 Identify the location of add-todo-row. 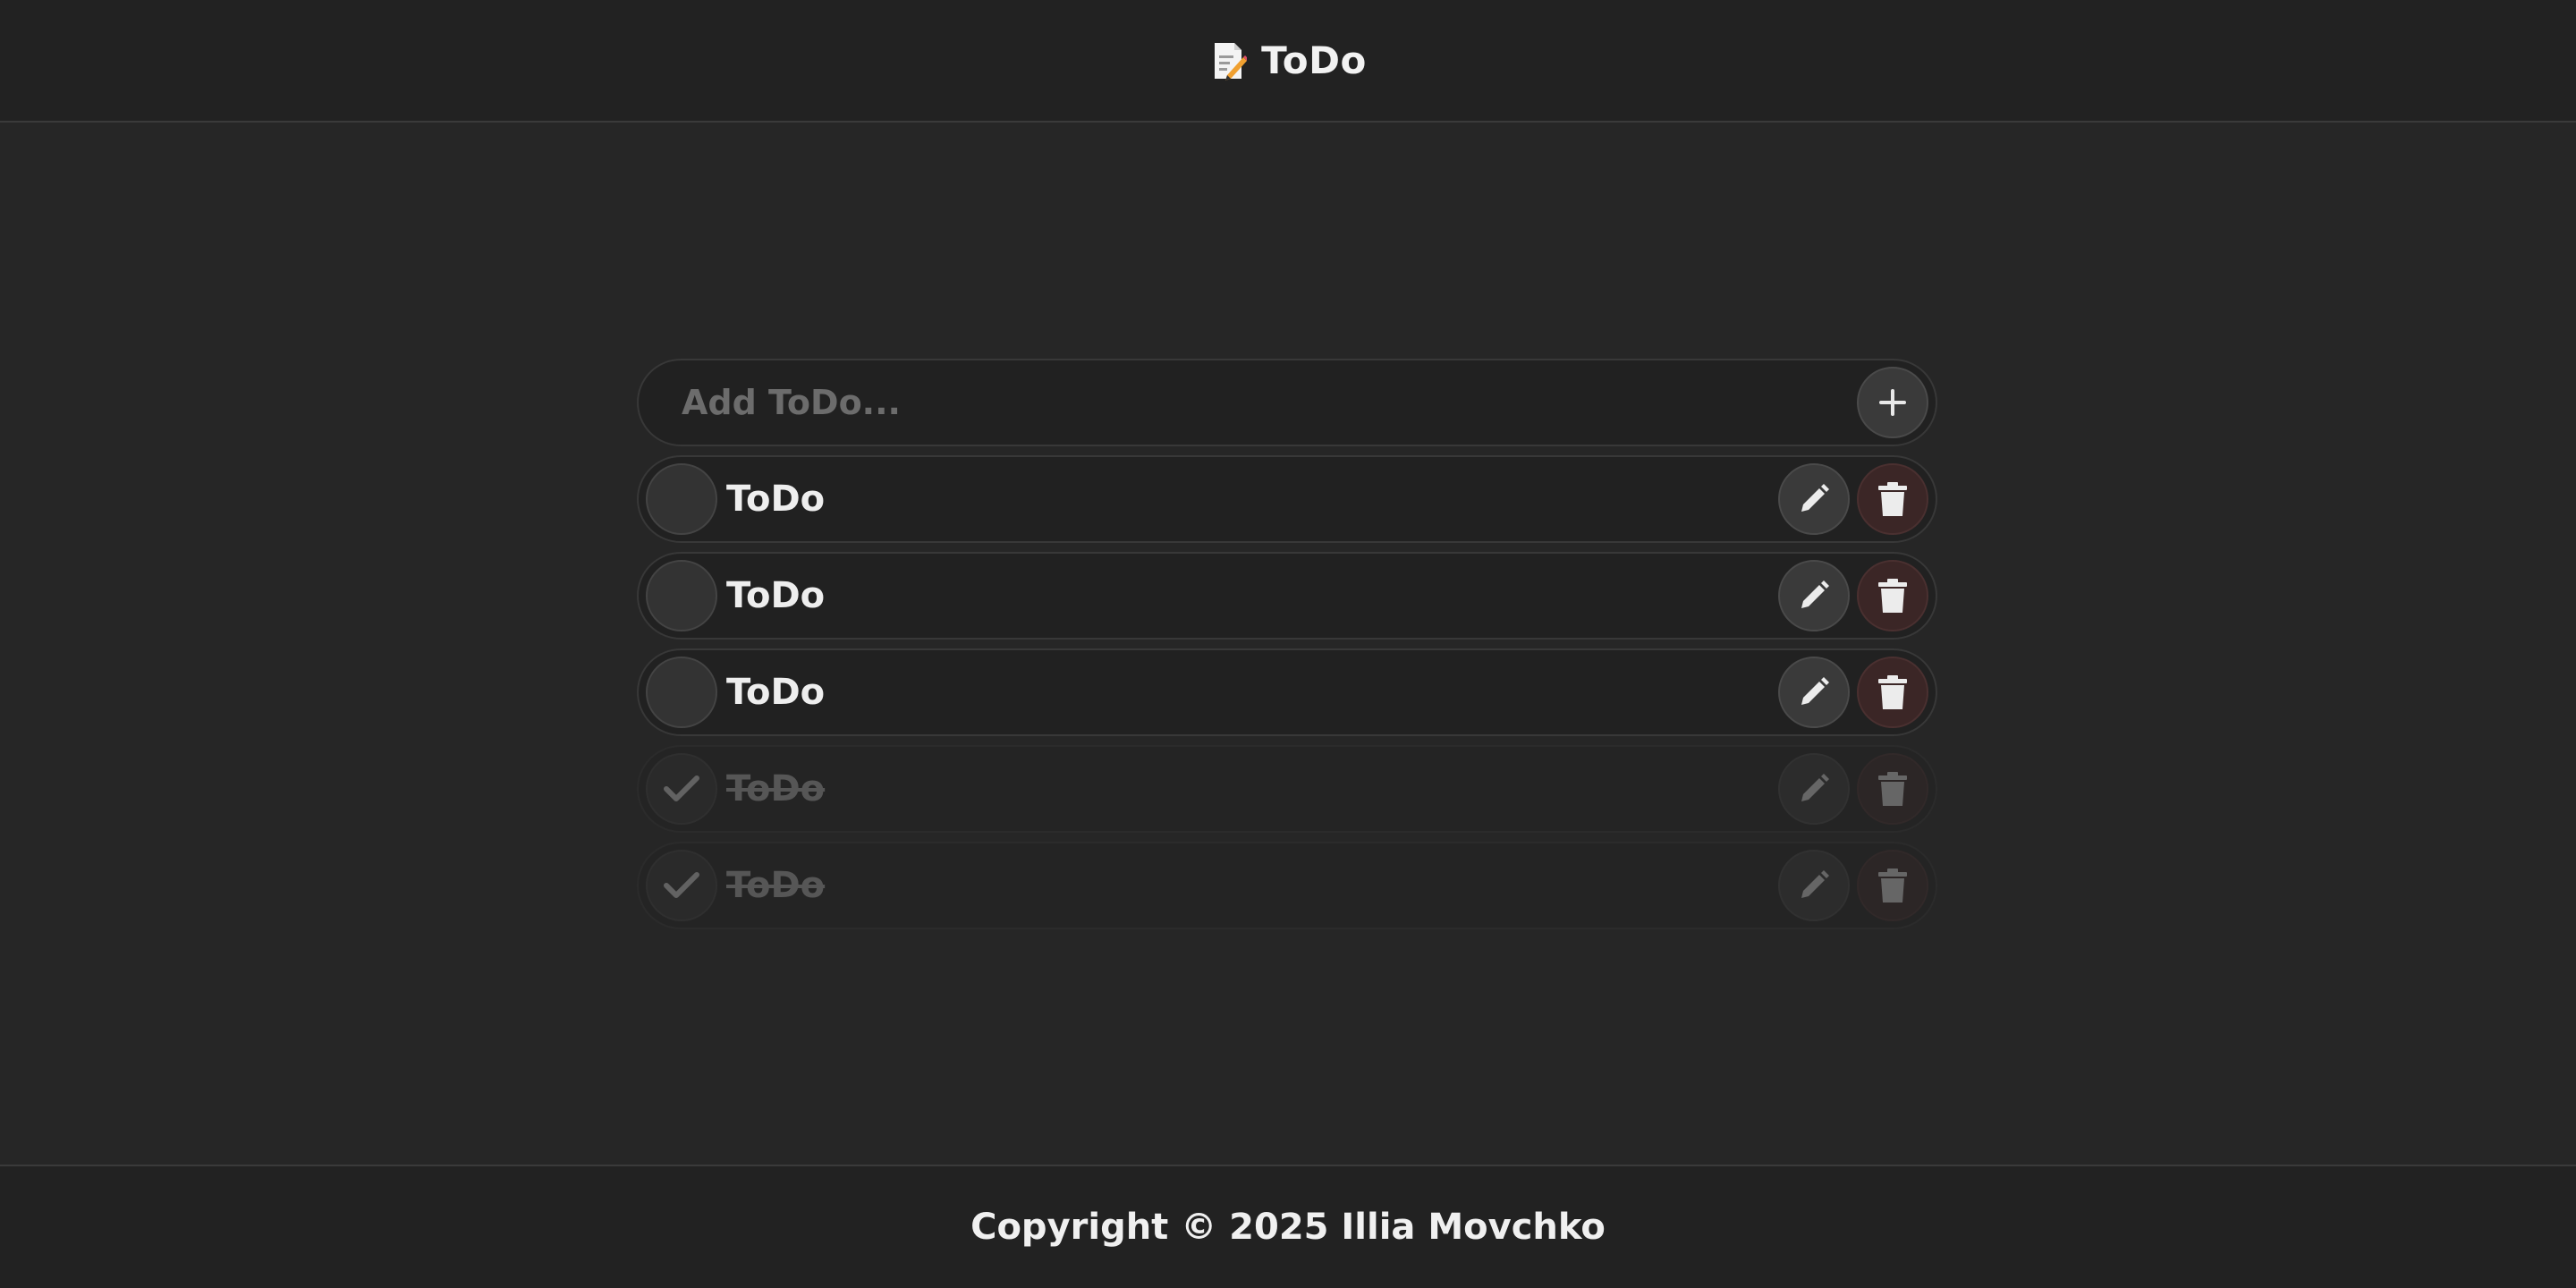
(1287, 402).